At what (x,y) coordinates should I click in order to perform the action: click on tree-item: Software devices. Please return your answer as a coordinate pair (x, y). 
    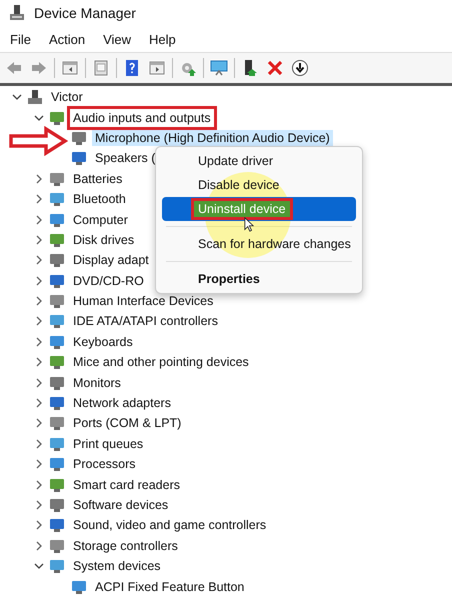
    Looking at the image, I should click on (121, 505).